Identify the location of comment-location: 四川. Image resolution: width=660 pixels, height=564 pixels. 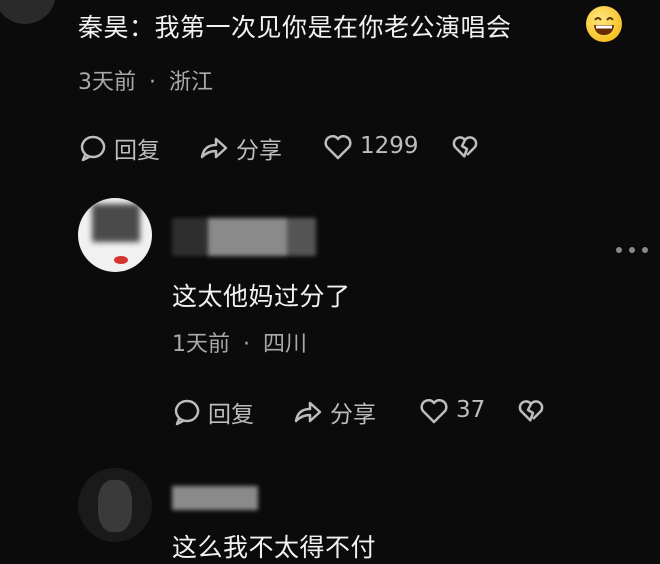
(285, 344).